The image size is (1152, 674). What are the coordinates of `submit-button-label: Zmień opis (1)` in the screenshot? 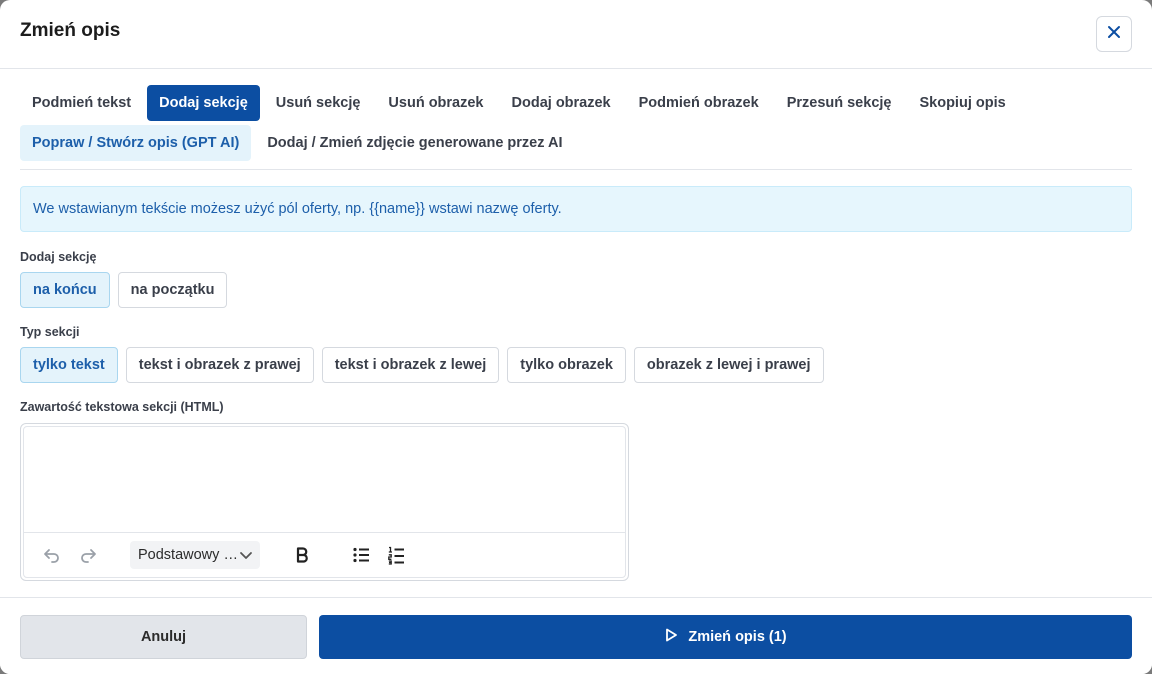 It's located at (737, 637).